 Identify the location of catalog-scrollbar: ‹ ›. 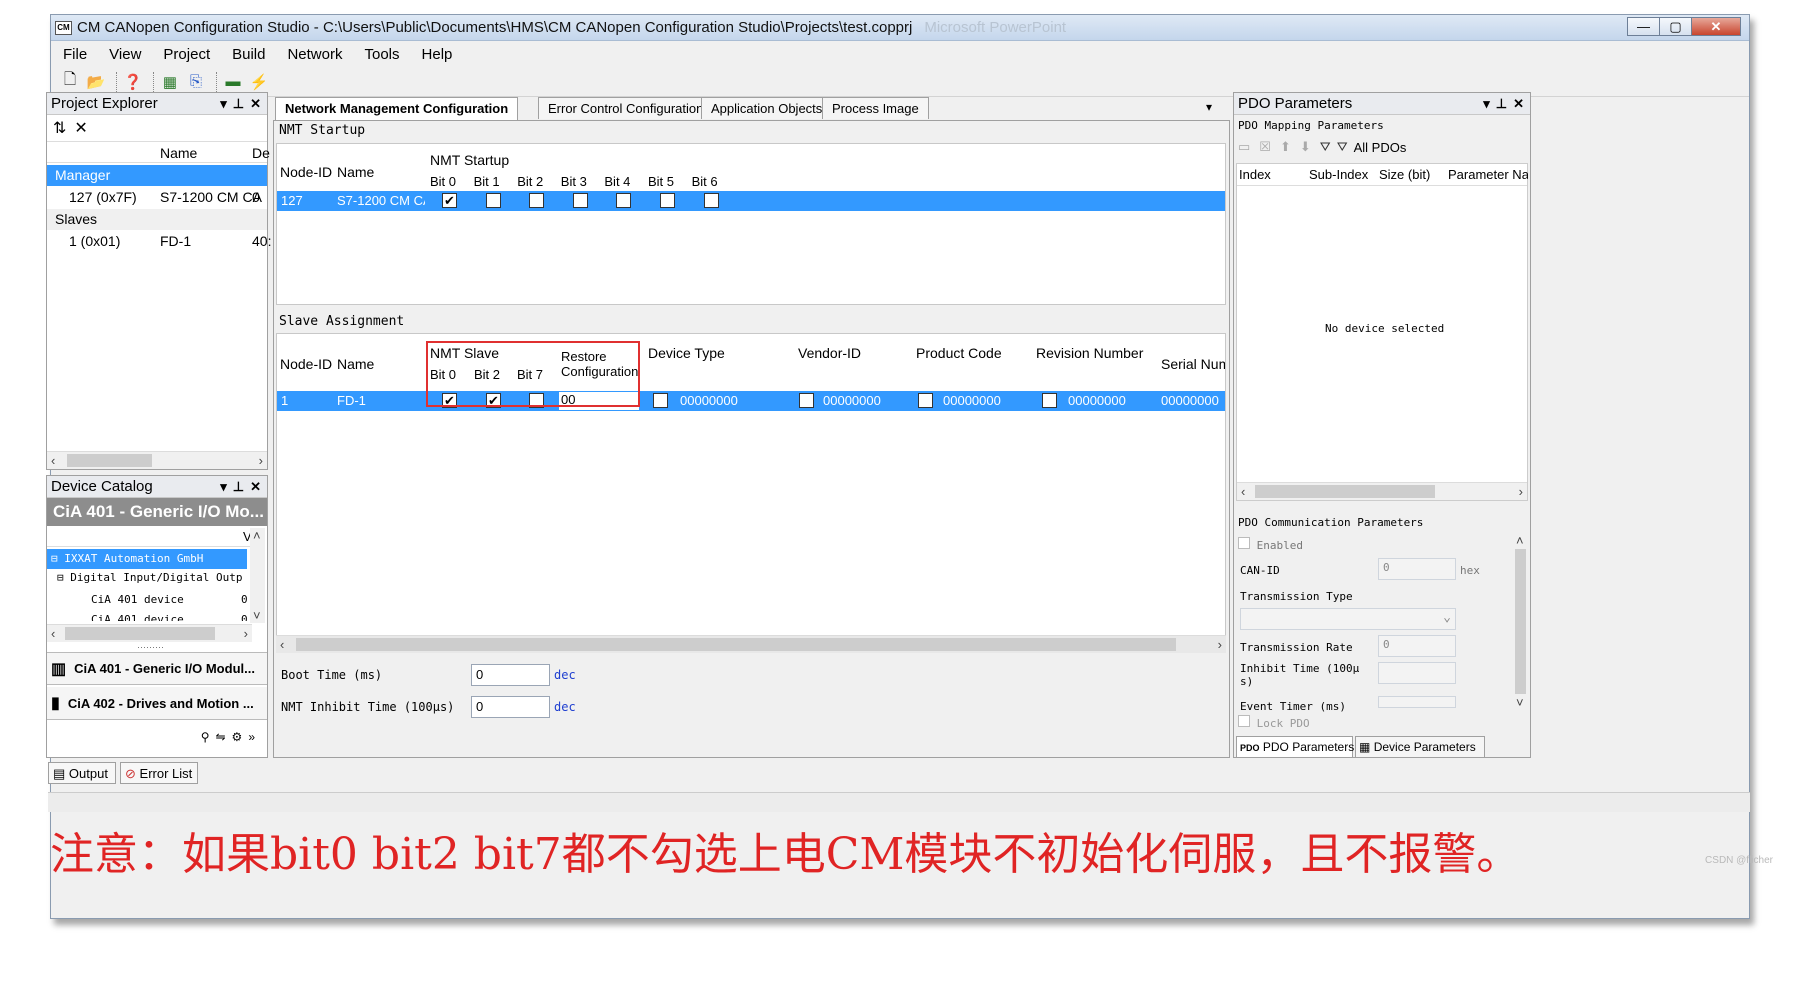
(149, 633).